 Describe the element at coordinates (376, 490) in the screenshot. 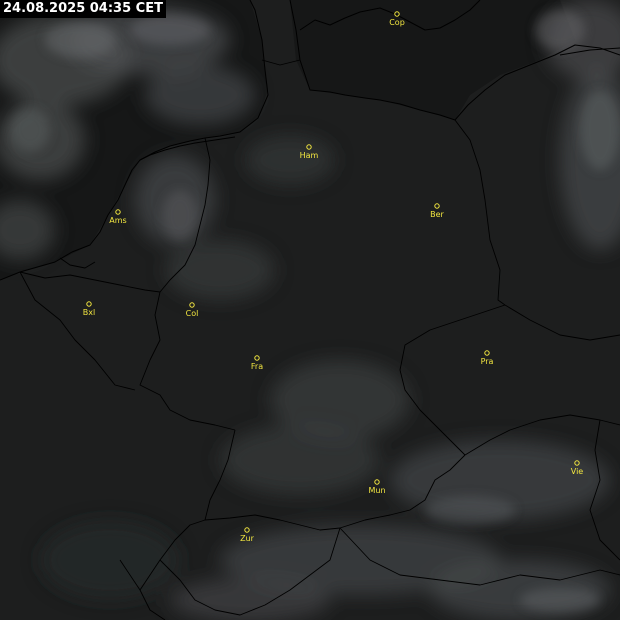

I see `city-label-mun: Mun` at that location.